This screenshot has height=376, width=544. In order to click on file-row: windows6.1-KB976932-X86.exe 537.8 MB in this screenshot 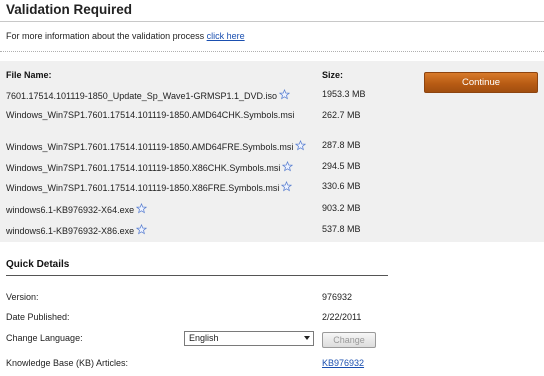, I will do `click(200, 234)`.